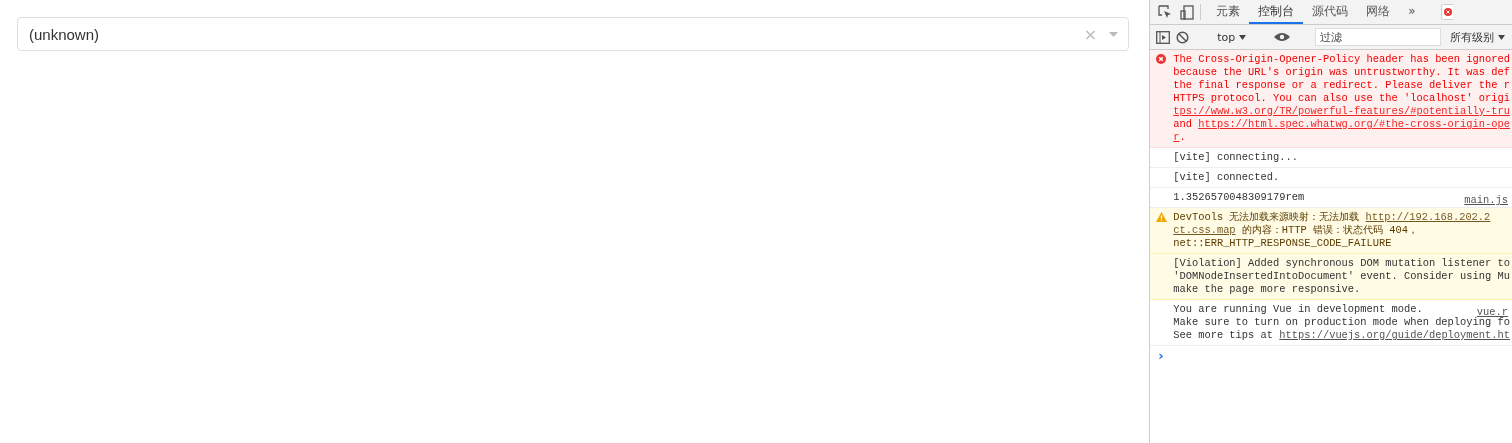 The height and width of the screenshot is (443, 1512). Describe the element at coordinates (1329, 230) in the screenshot. I see `log-text: 的内容：HTTP 错误：状态代码 404，` at that location.